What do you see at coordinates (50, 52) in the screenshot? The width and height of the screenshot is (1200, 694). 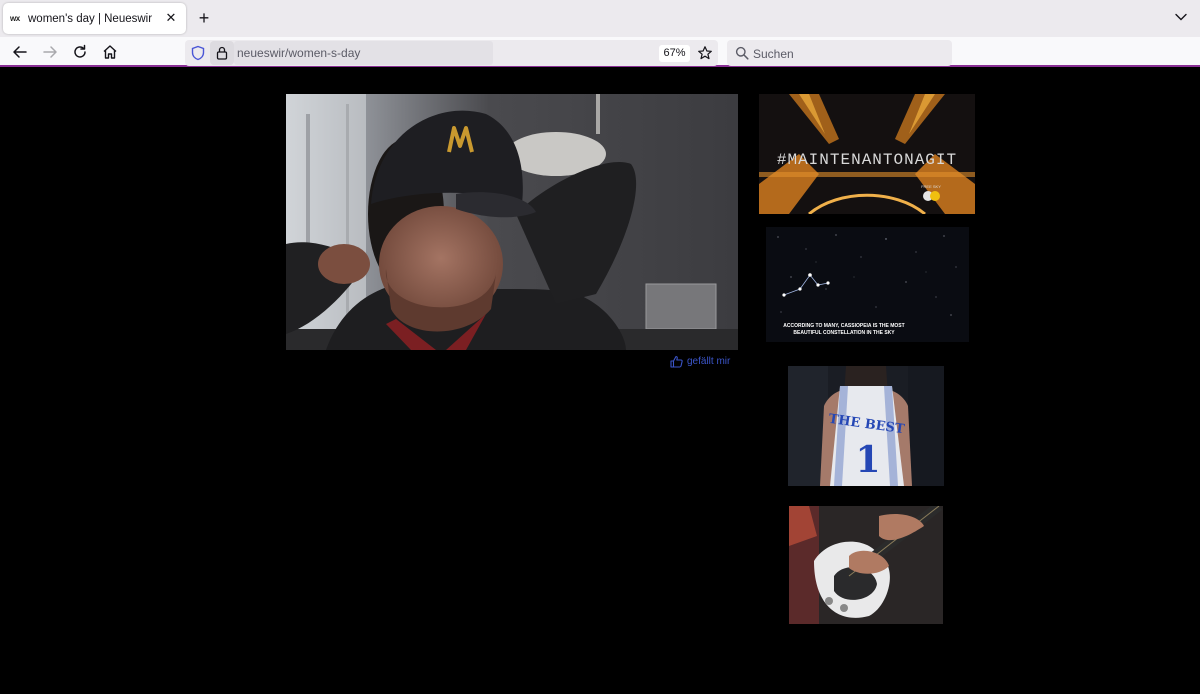 I see `forward-arrow-icon` at bounding box center [50, 52].